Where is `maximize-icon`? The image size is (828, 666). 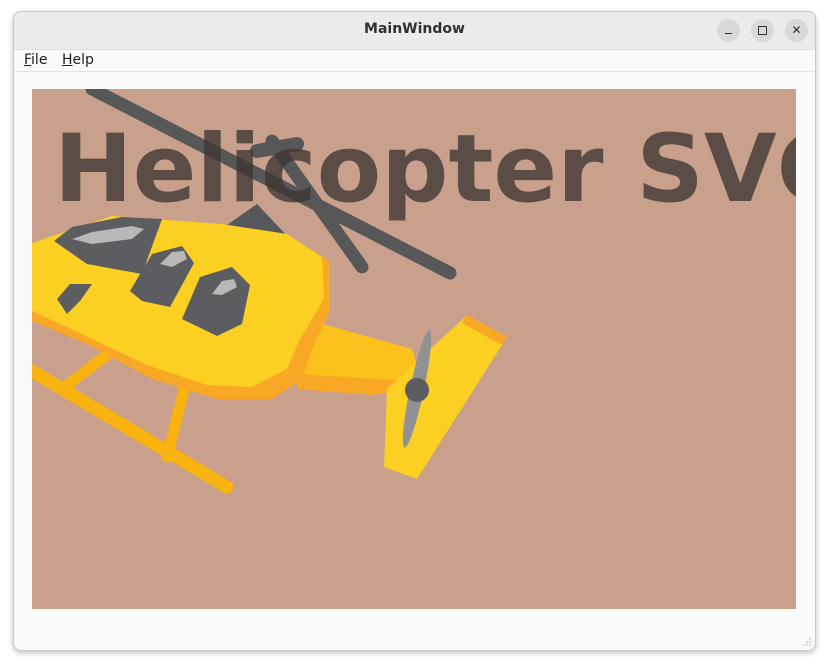 maximize-icon is located at coordinates (762, 30).